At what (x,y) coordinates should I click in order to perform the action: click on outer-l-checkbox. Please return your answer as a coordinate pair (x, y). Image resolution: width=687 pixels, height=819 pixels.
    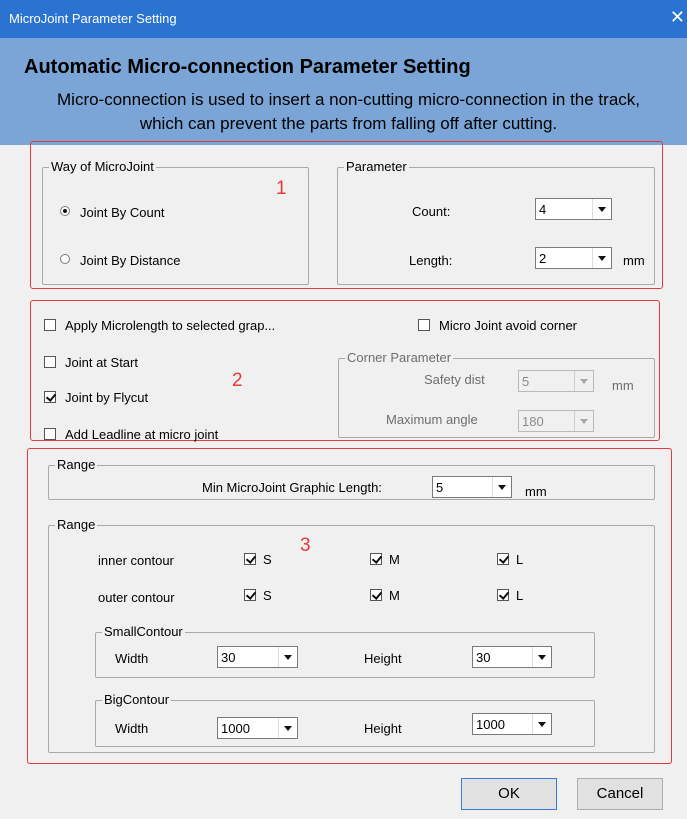
    Looking at the image, I should click on (503, 595).